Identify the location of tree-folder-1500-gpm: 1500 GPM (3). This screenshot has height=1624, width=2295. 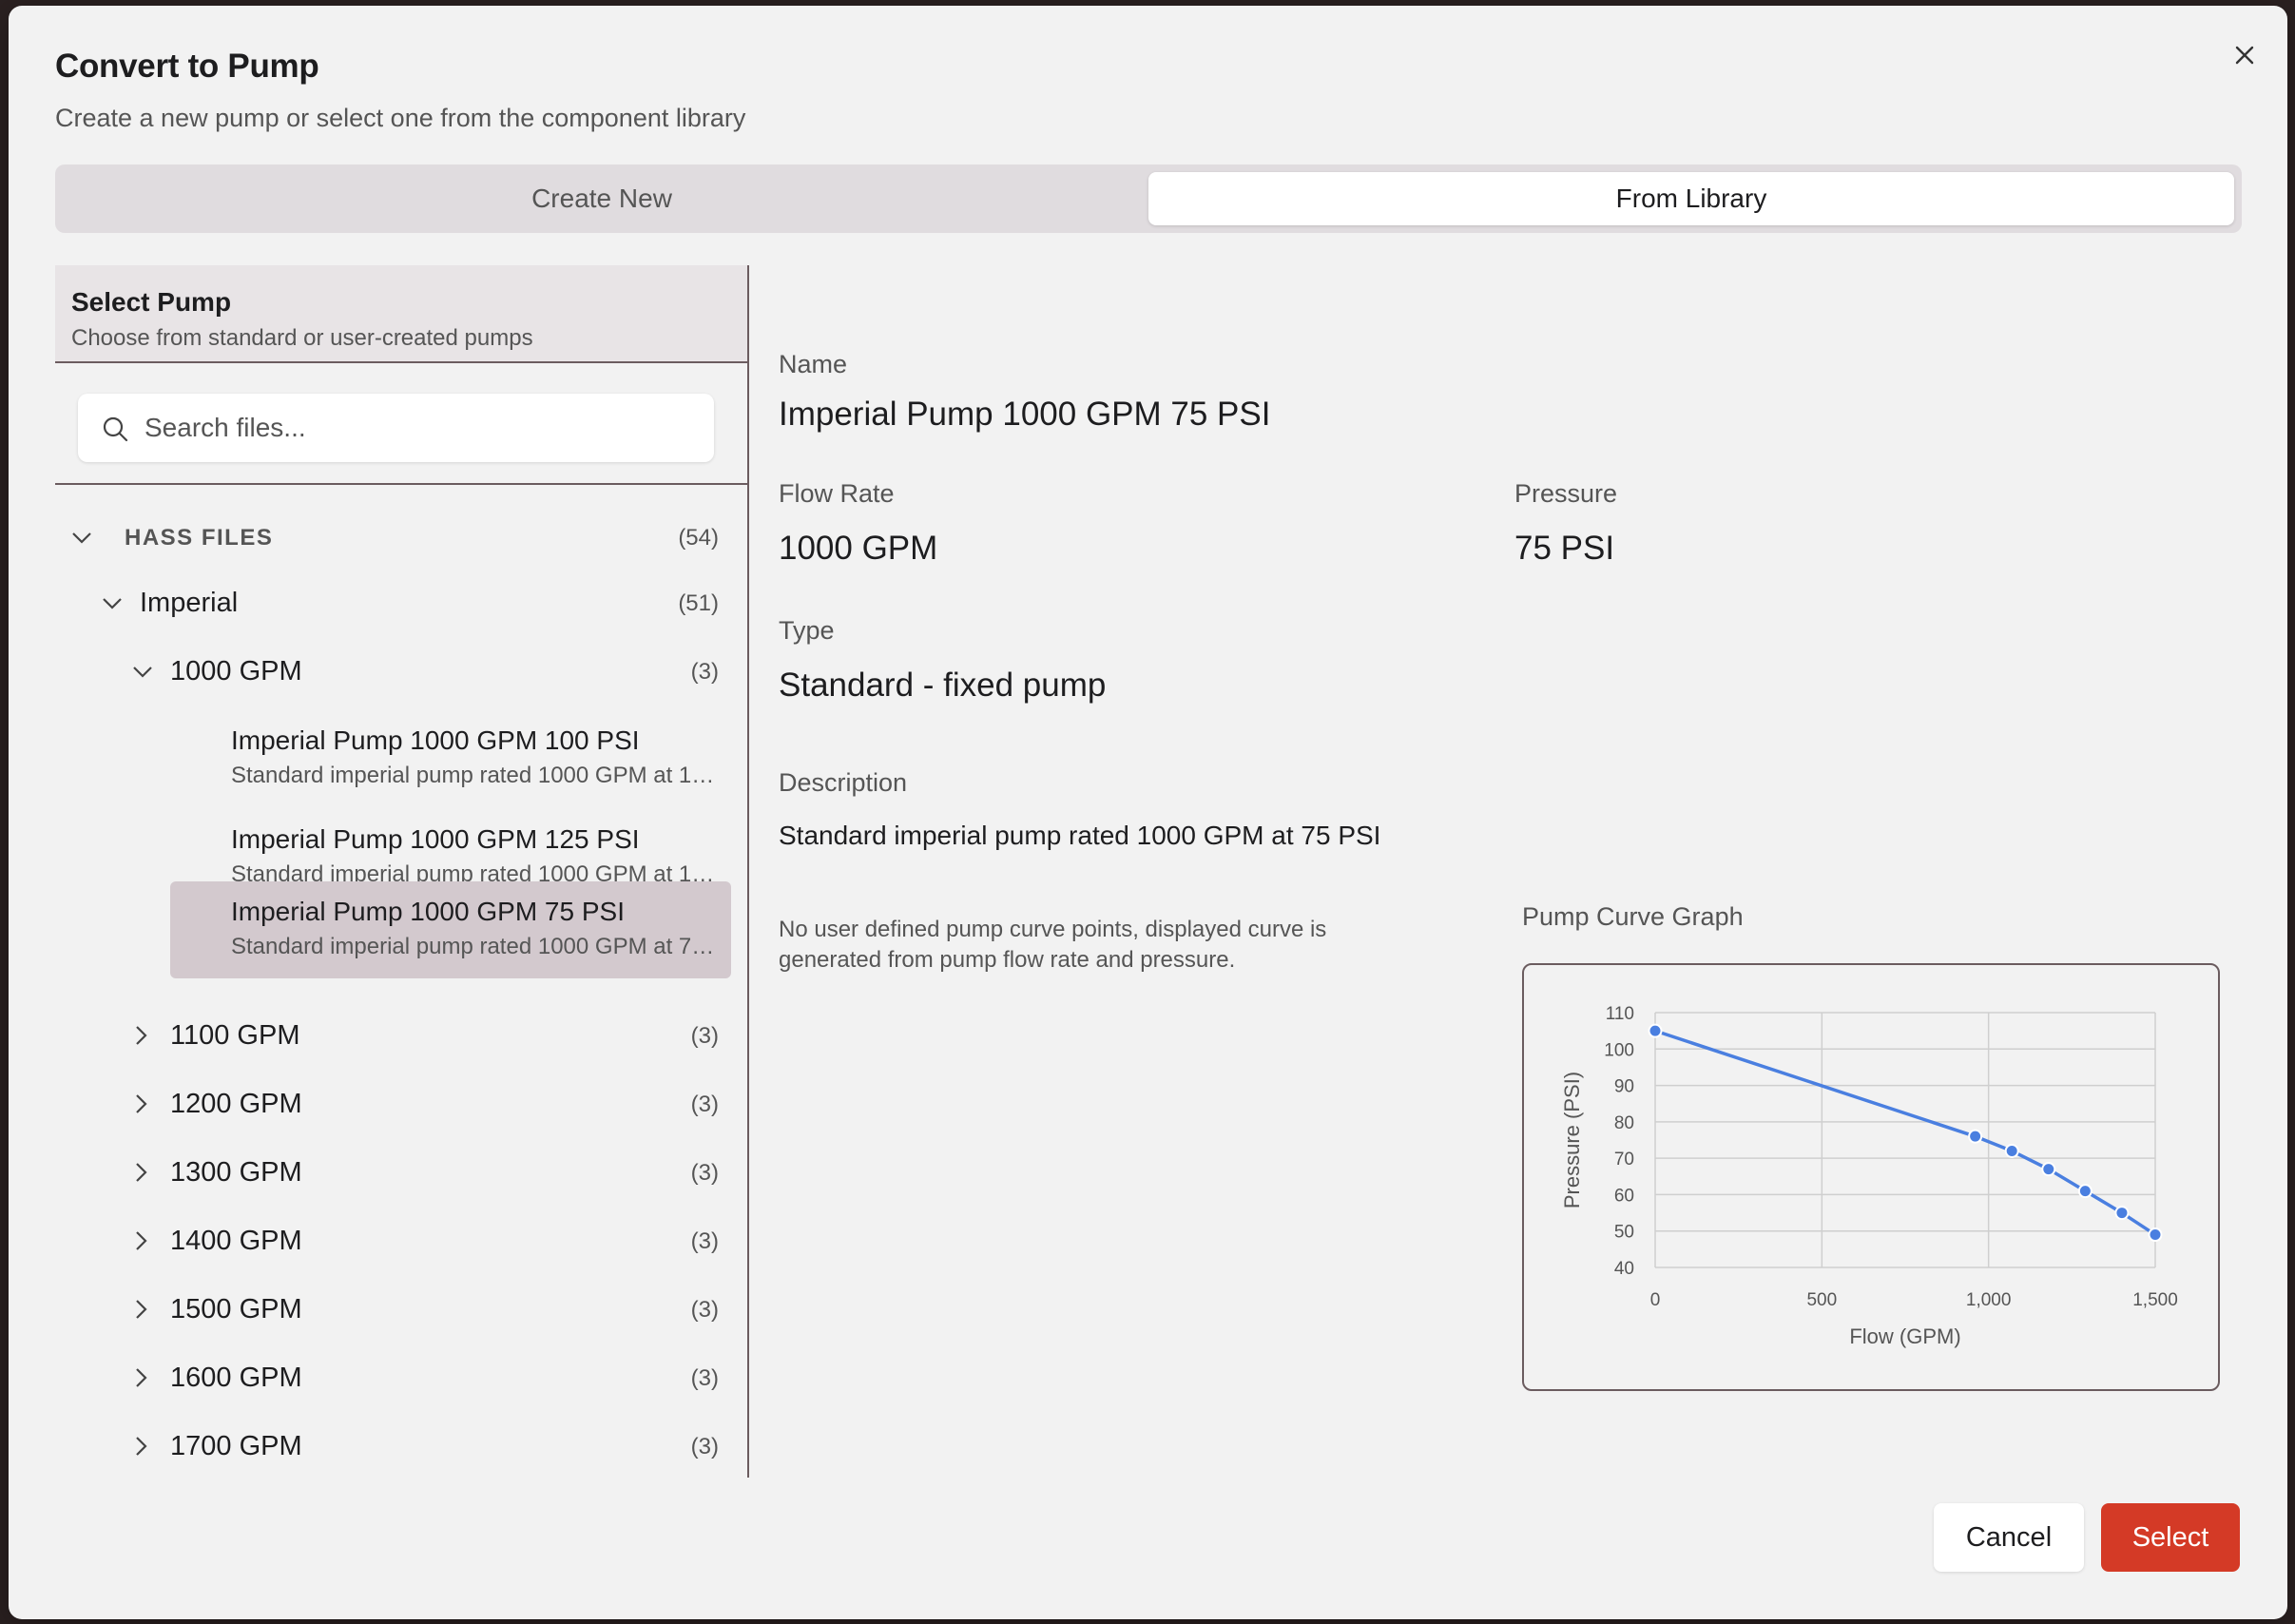
(401, 1309).